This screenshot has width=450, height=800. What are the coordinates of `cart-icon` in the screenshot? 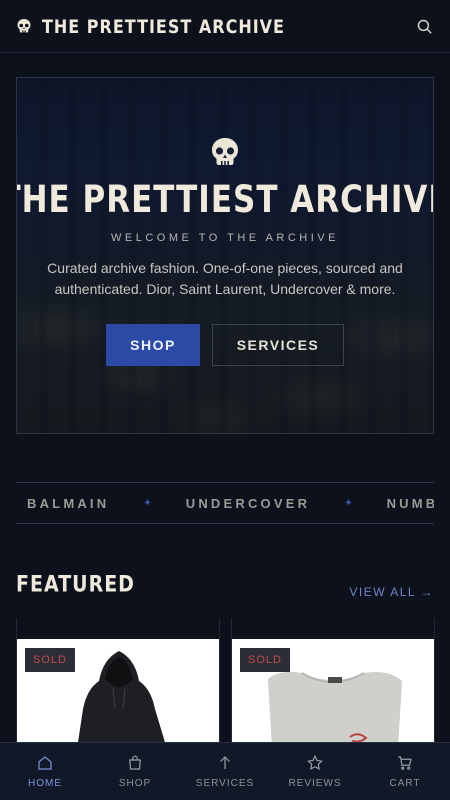 It's located at (405, 763).